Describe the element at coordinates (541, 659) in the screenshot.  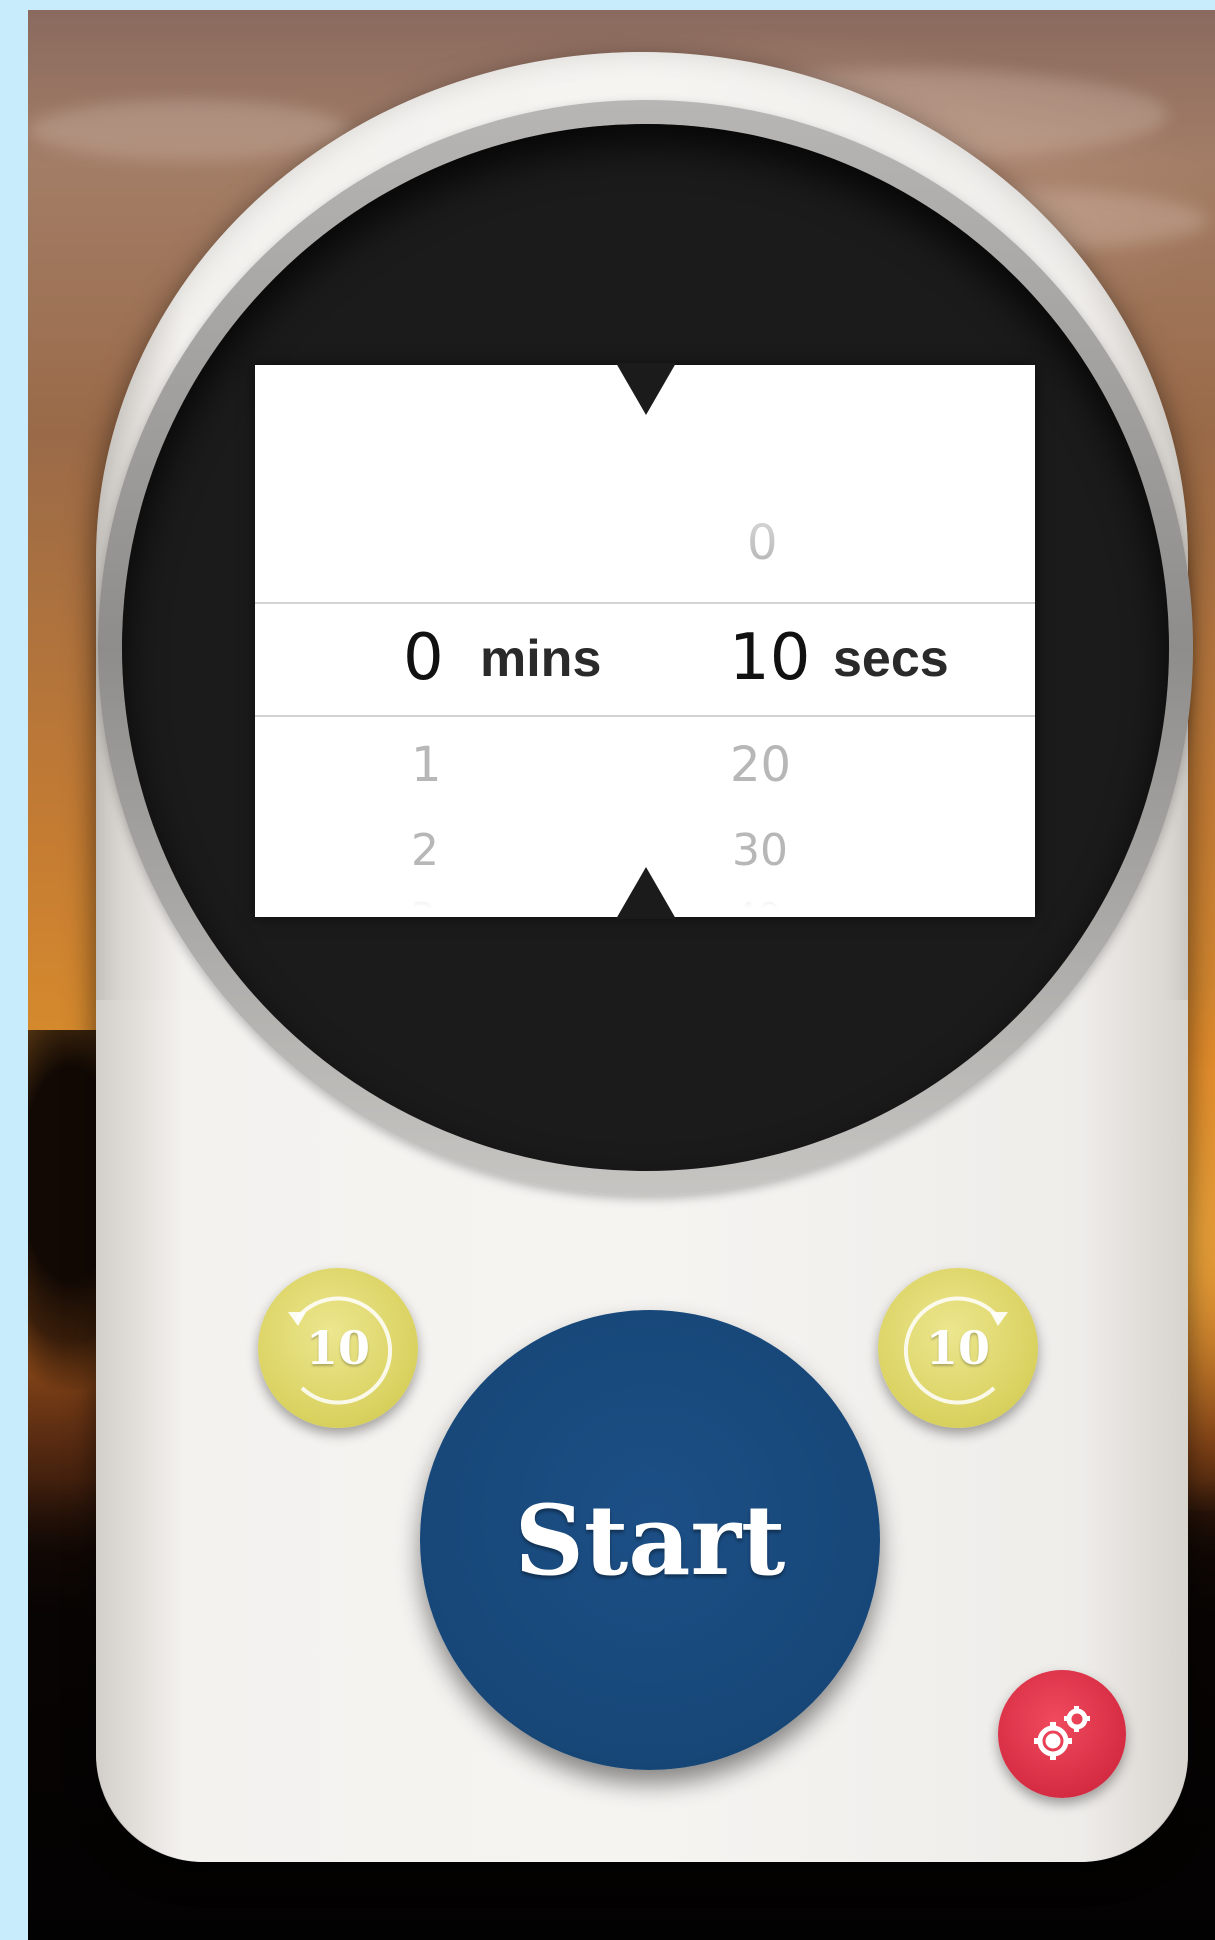
I see `minutes-unit-label: mins` at that location.